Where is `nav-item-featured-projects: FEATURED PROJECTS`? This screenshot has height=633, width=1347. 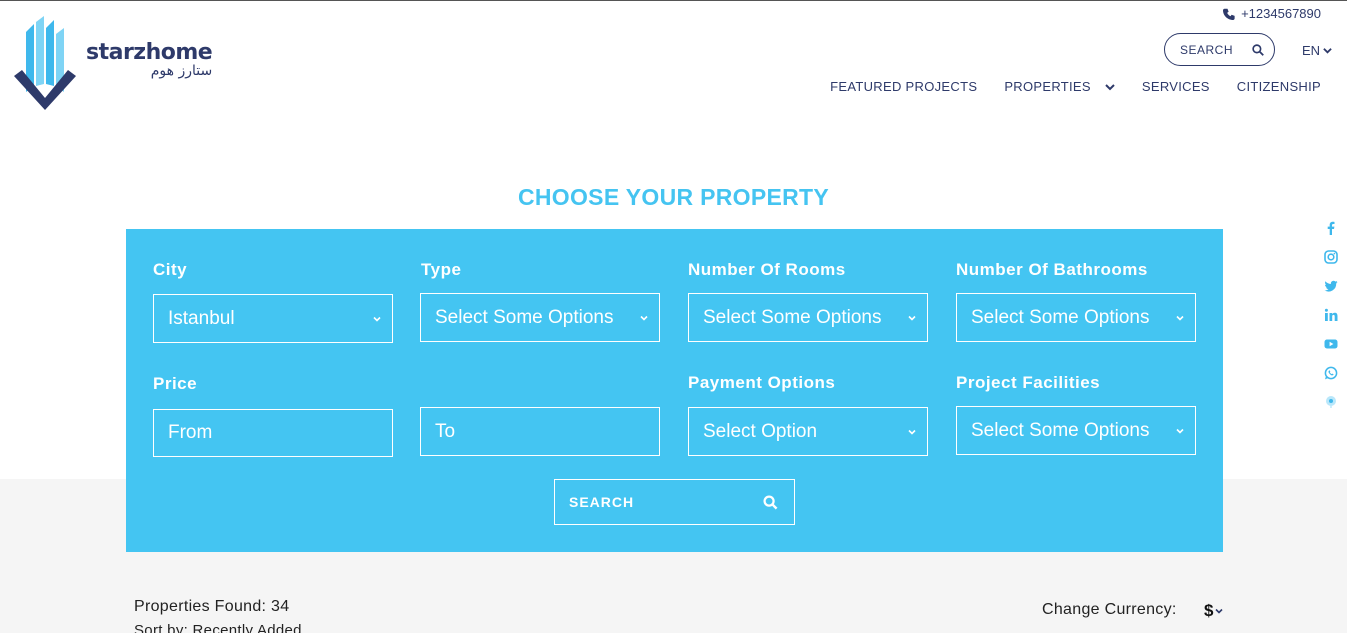
nav-item-featured-projects: FEATURED PROJECTS is located at coordinates (903, 86).